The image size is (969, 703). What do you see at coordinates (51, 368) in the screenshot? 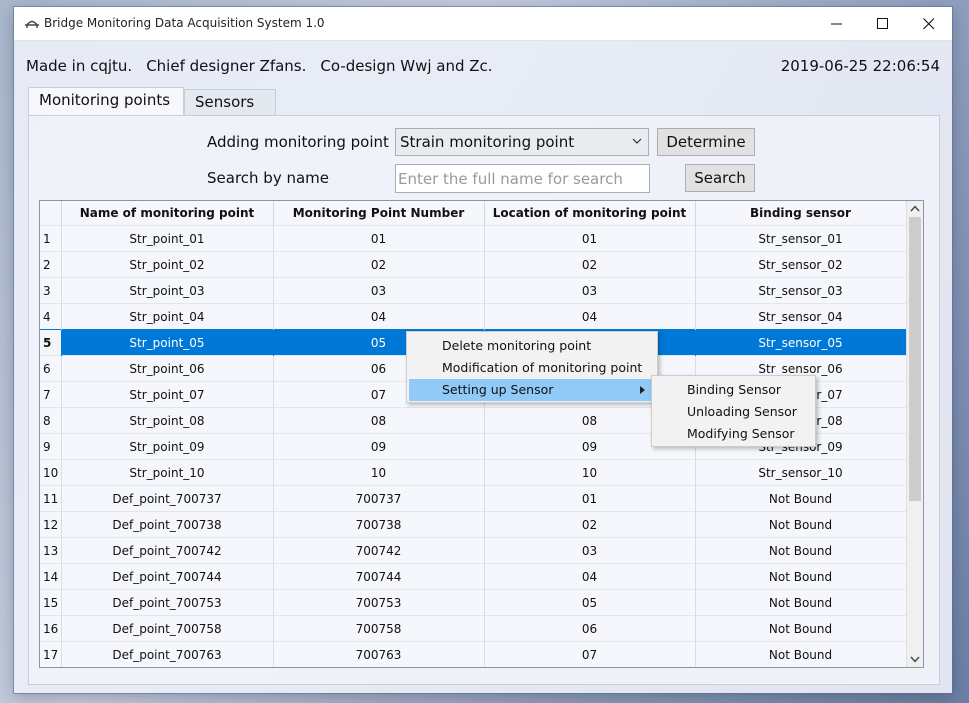
I see `row-number-cell: 6` at bounding box center [51, 368].